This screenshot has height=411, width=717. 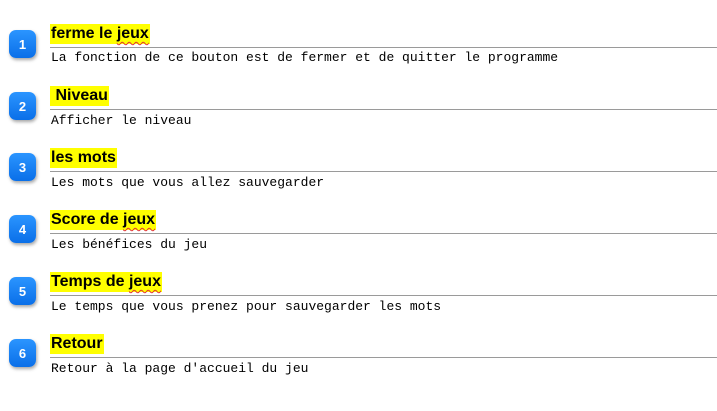 I want to click on number-badge: 6, so click(x=22, y=353).